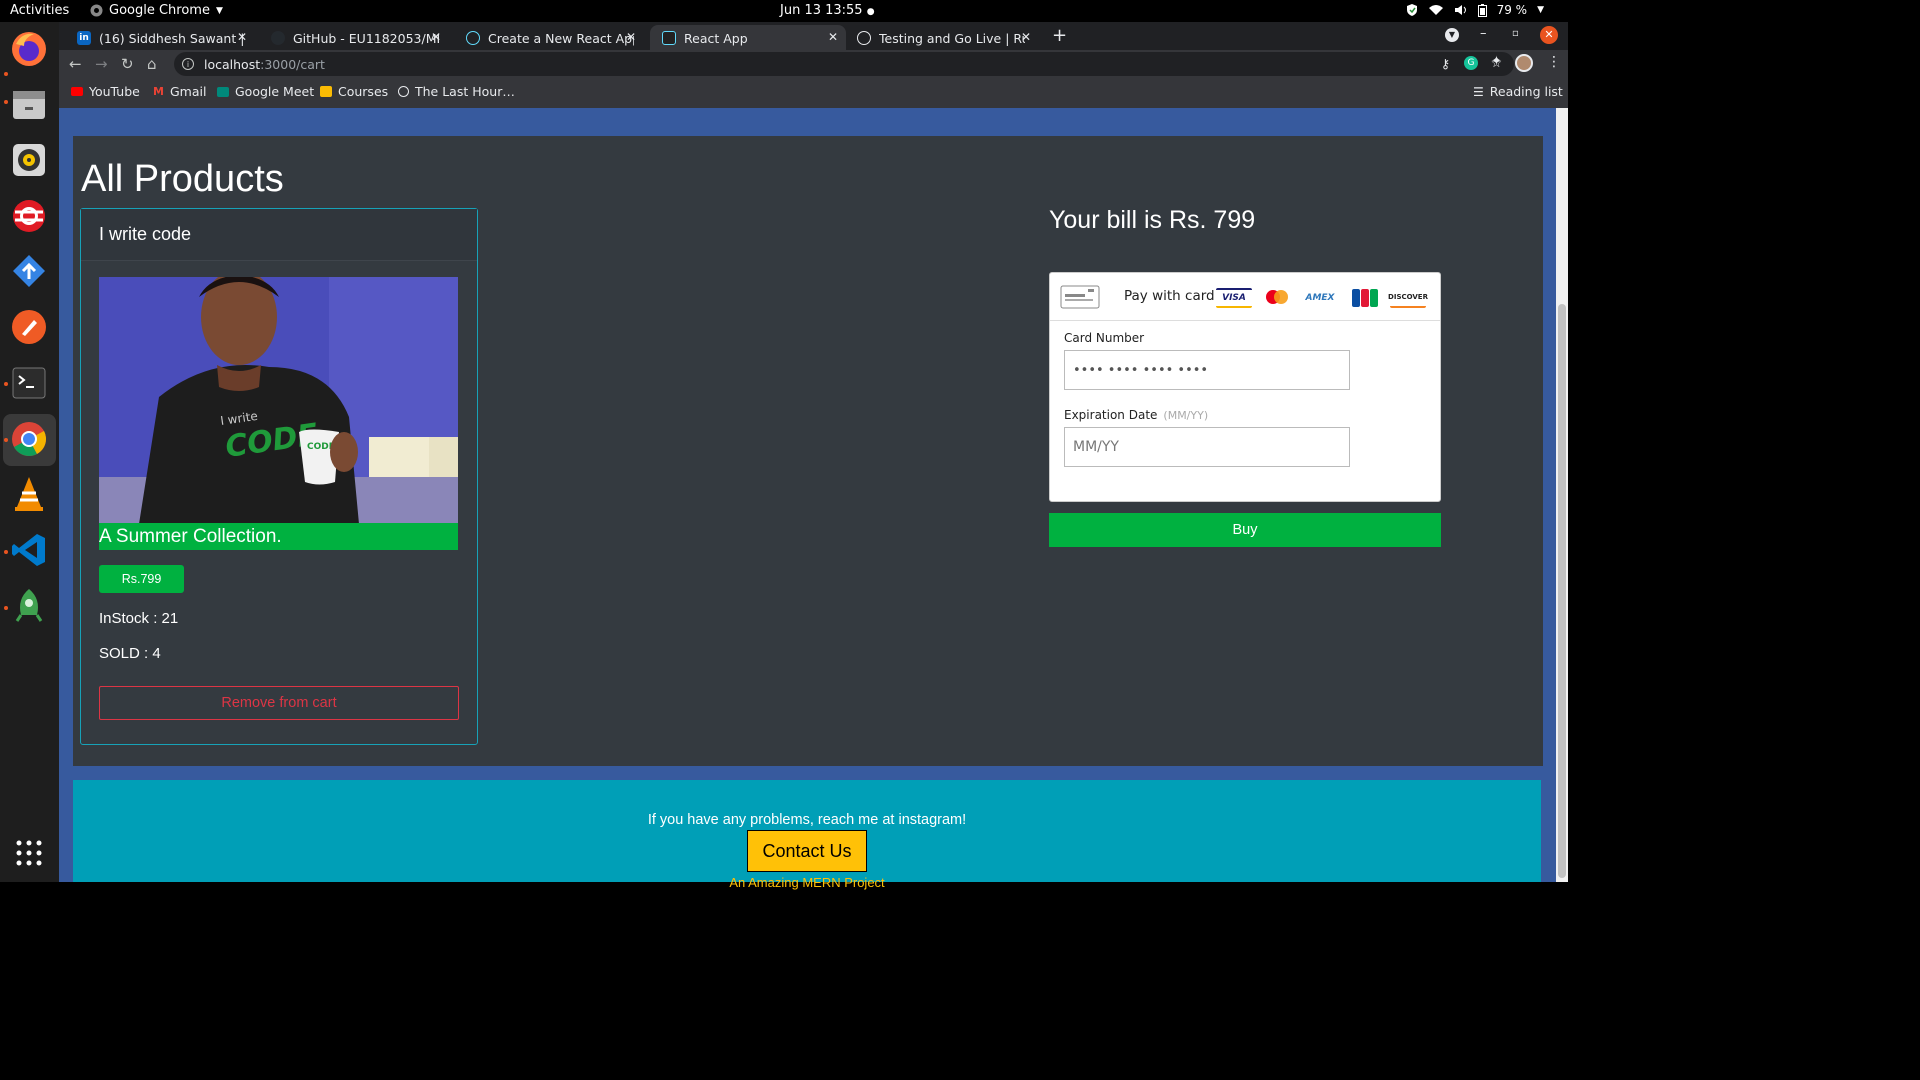  I want to click on linkedin-icon: in, so click(84, 38).